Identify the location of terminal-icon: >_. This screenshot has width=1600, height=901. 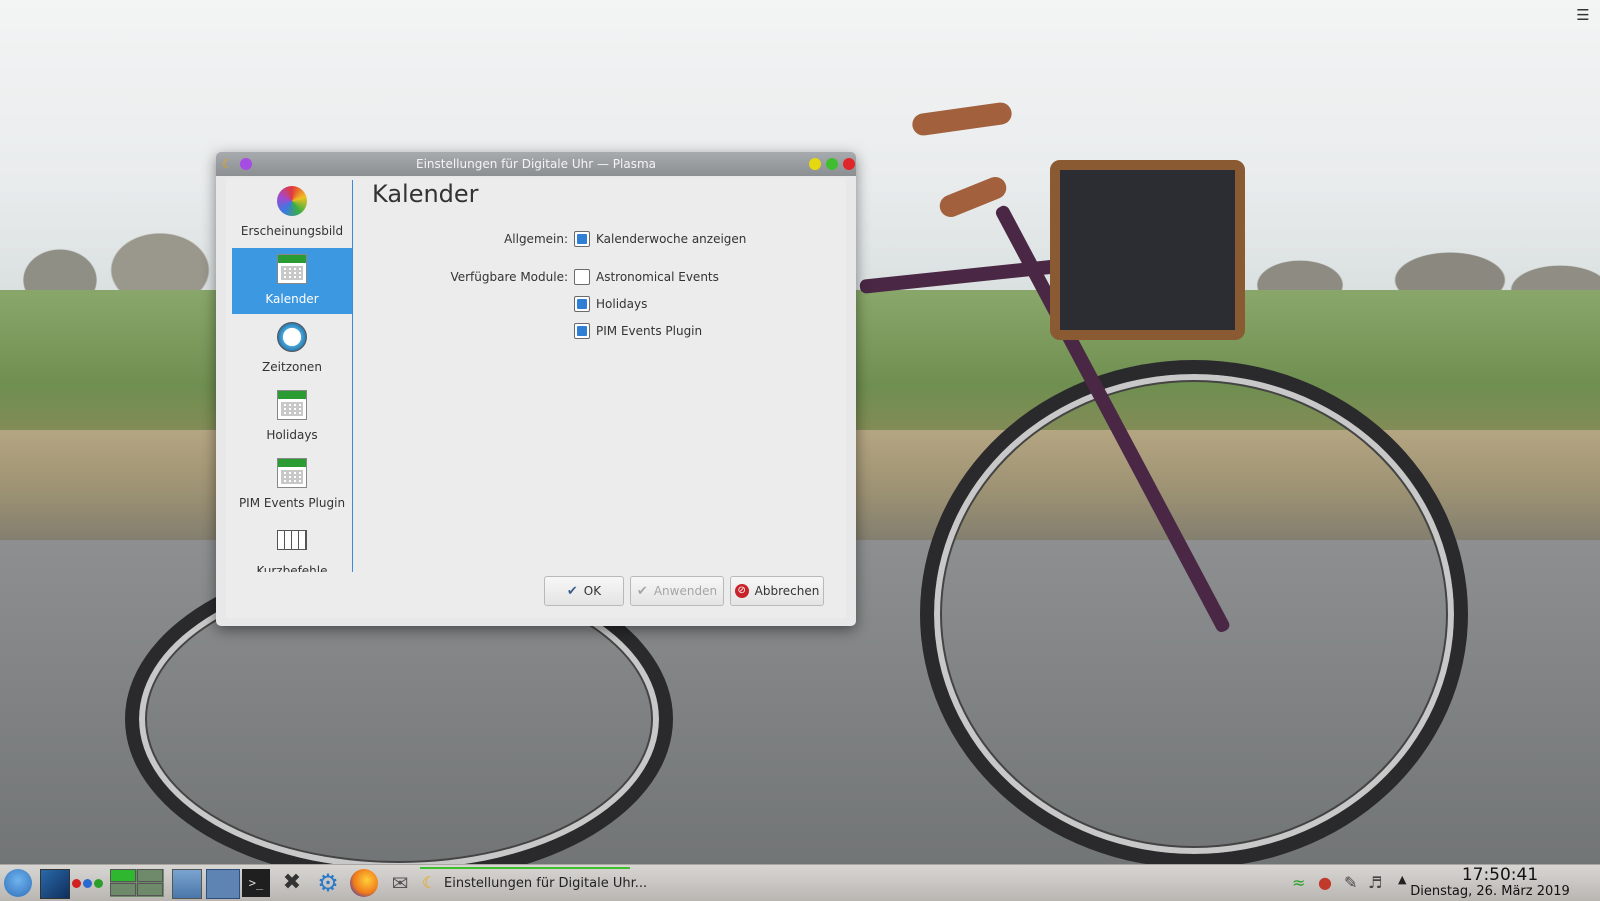
(256, 883).